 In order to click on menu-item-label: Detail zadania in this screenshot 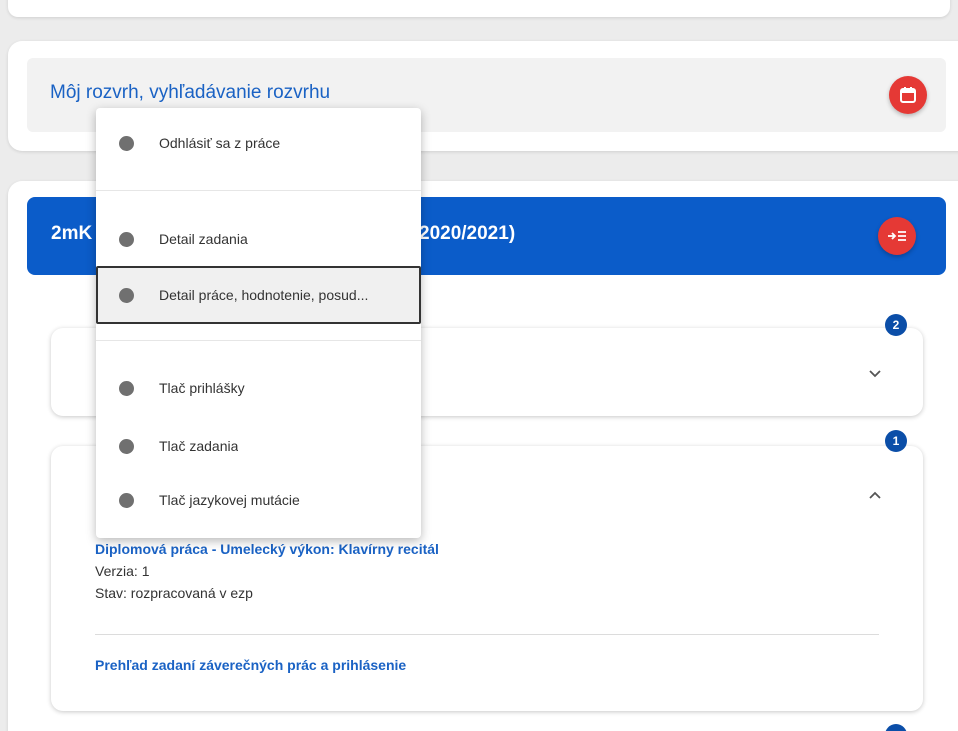, I will do `click(203, 239)`.